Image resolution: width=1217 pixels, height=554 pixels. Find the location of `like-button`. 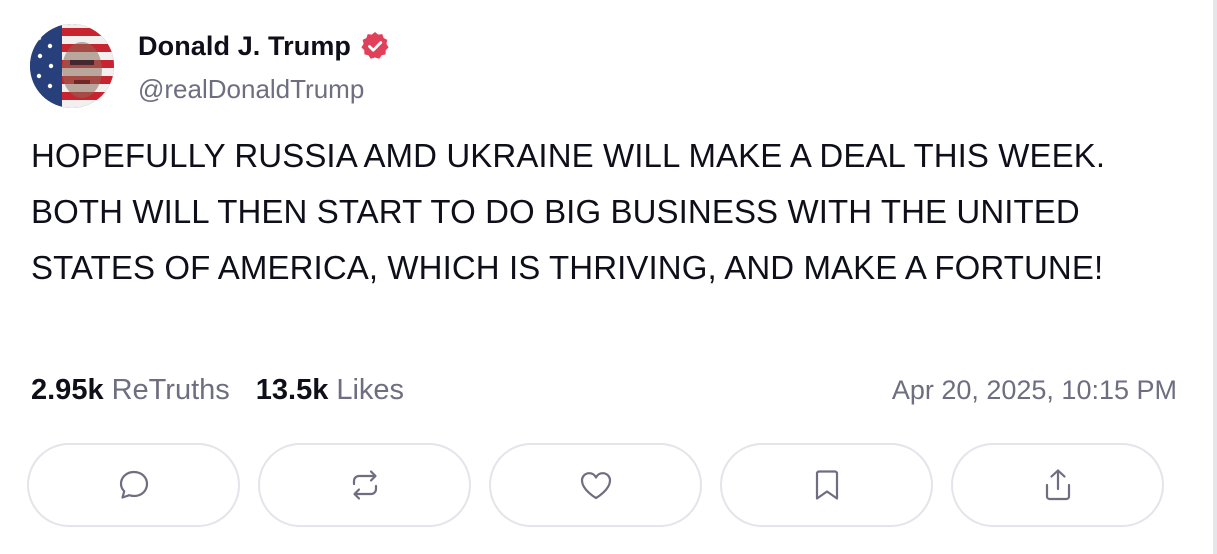

like-button is located at coordinates (595, 485).